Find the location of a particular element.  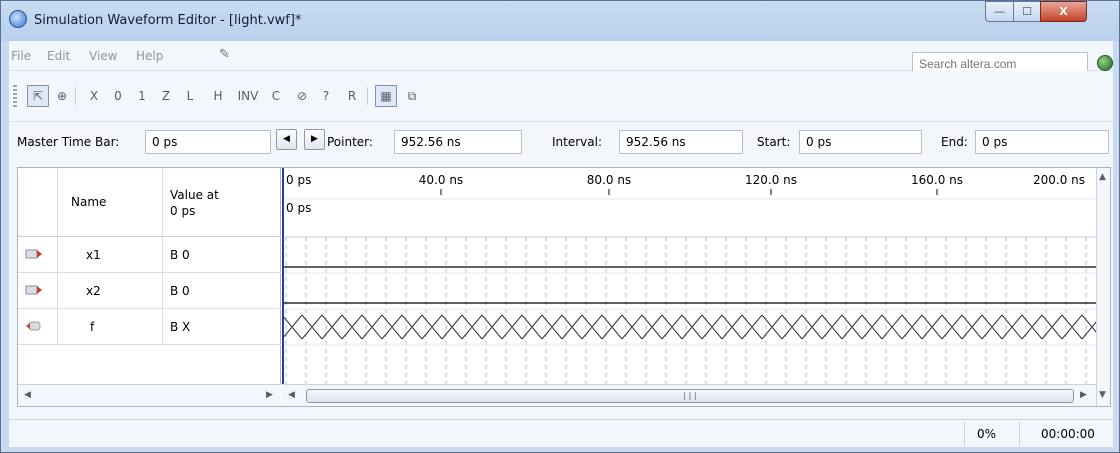

weak-high-icon: H is located at coordinates (218, 96).